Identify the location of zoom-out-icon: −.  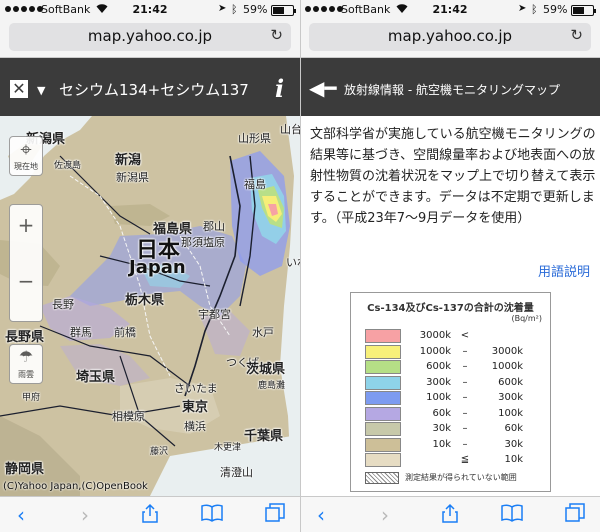
(26, 281).